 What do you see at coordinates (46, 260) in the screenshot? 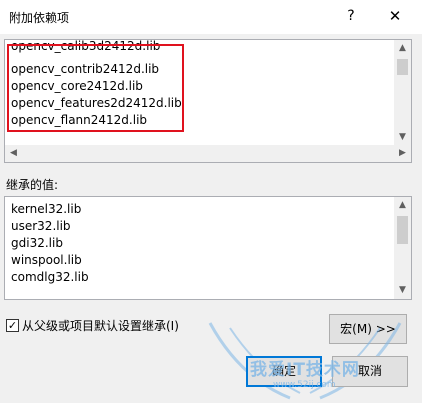
I see `list-item: winspool.lib` at bounding box center [46, 260].